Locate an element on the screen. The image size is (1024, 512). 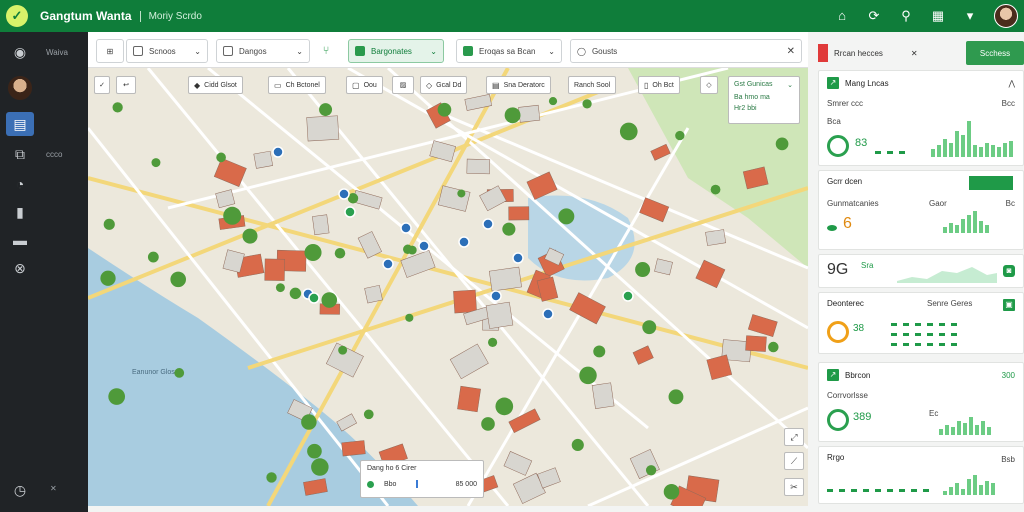
left-sidebar: ◉ ▤ ⧉ ◔ ▮ ▬ ⊗ ◷ Waiva ccco ✕ is located at coordinates (44, 272).